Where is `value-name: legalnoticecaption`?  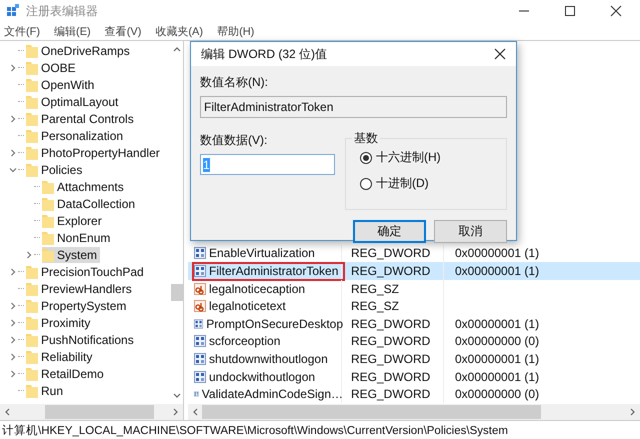 value-name: legalnoticecaption is located at coordinates (268, 288).